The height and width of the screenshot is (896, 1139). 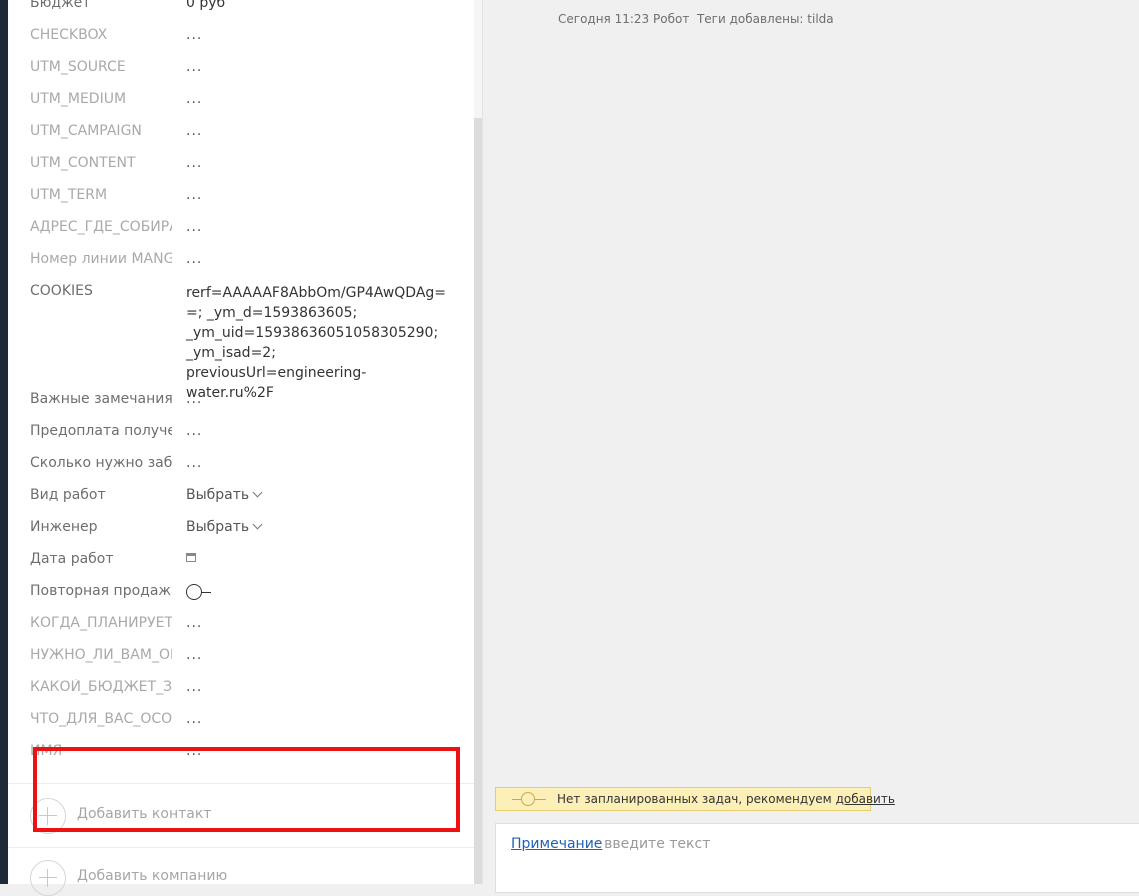 What do you see at coordinates (68, 495) in the screenshot?
I see `field-label: Вид работ` at bounding box center [68, 495].